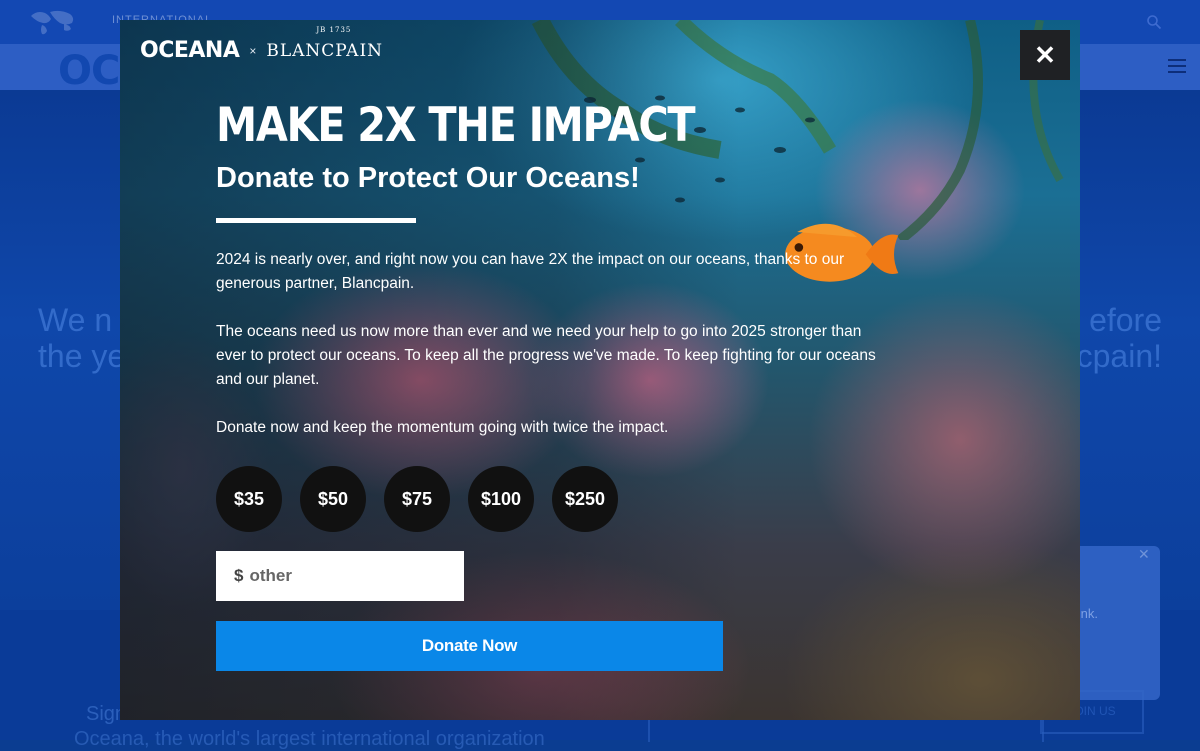  Describe the element at coordinates (249, 499) in the screenshot. I see `amount-button-35: $35` at that location.